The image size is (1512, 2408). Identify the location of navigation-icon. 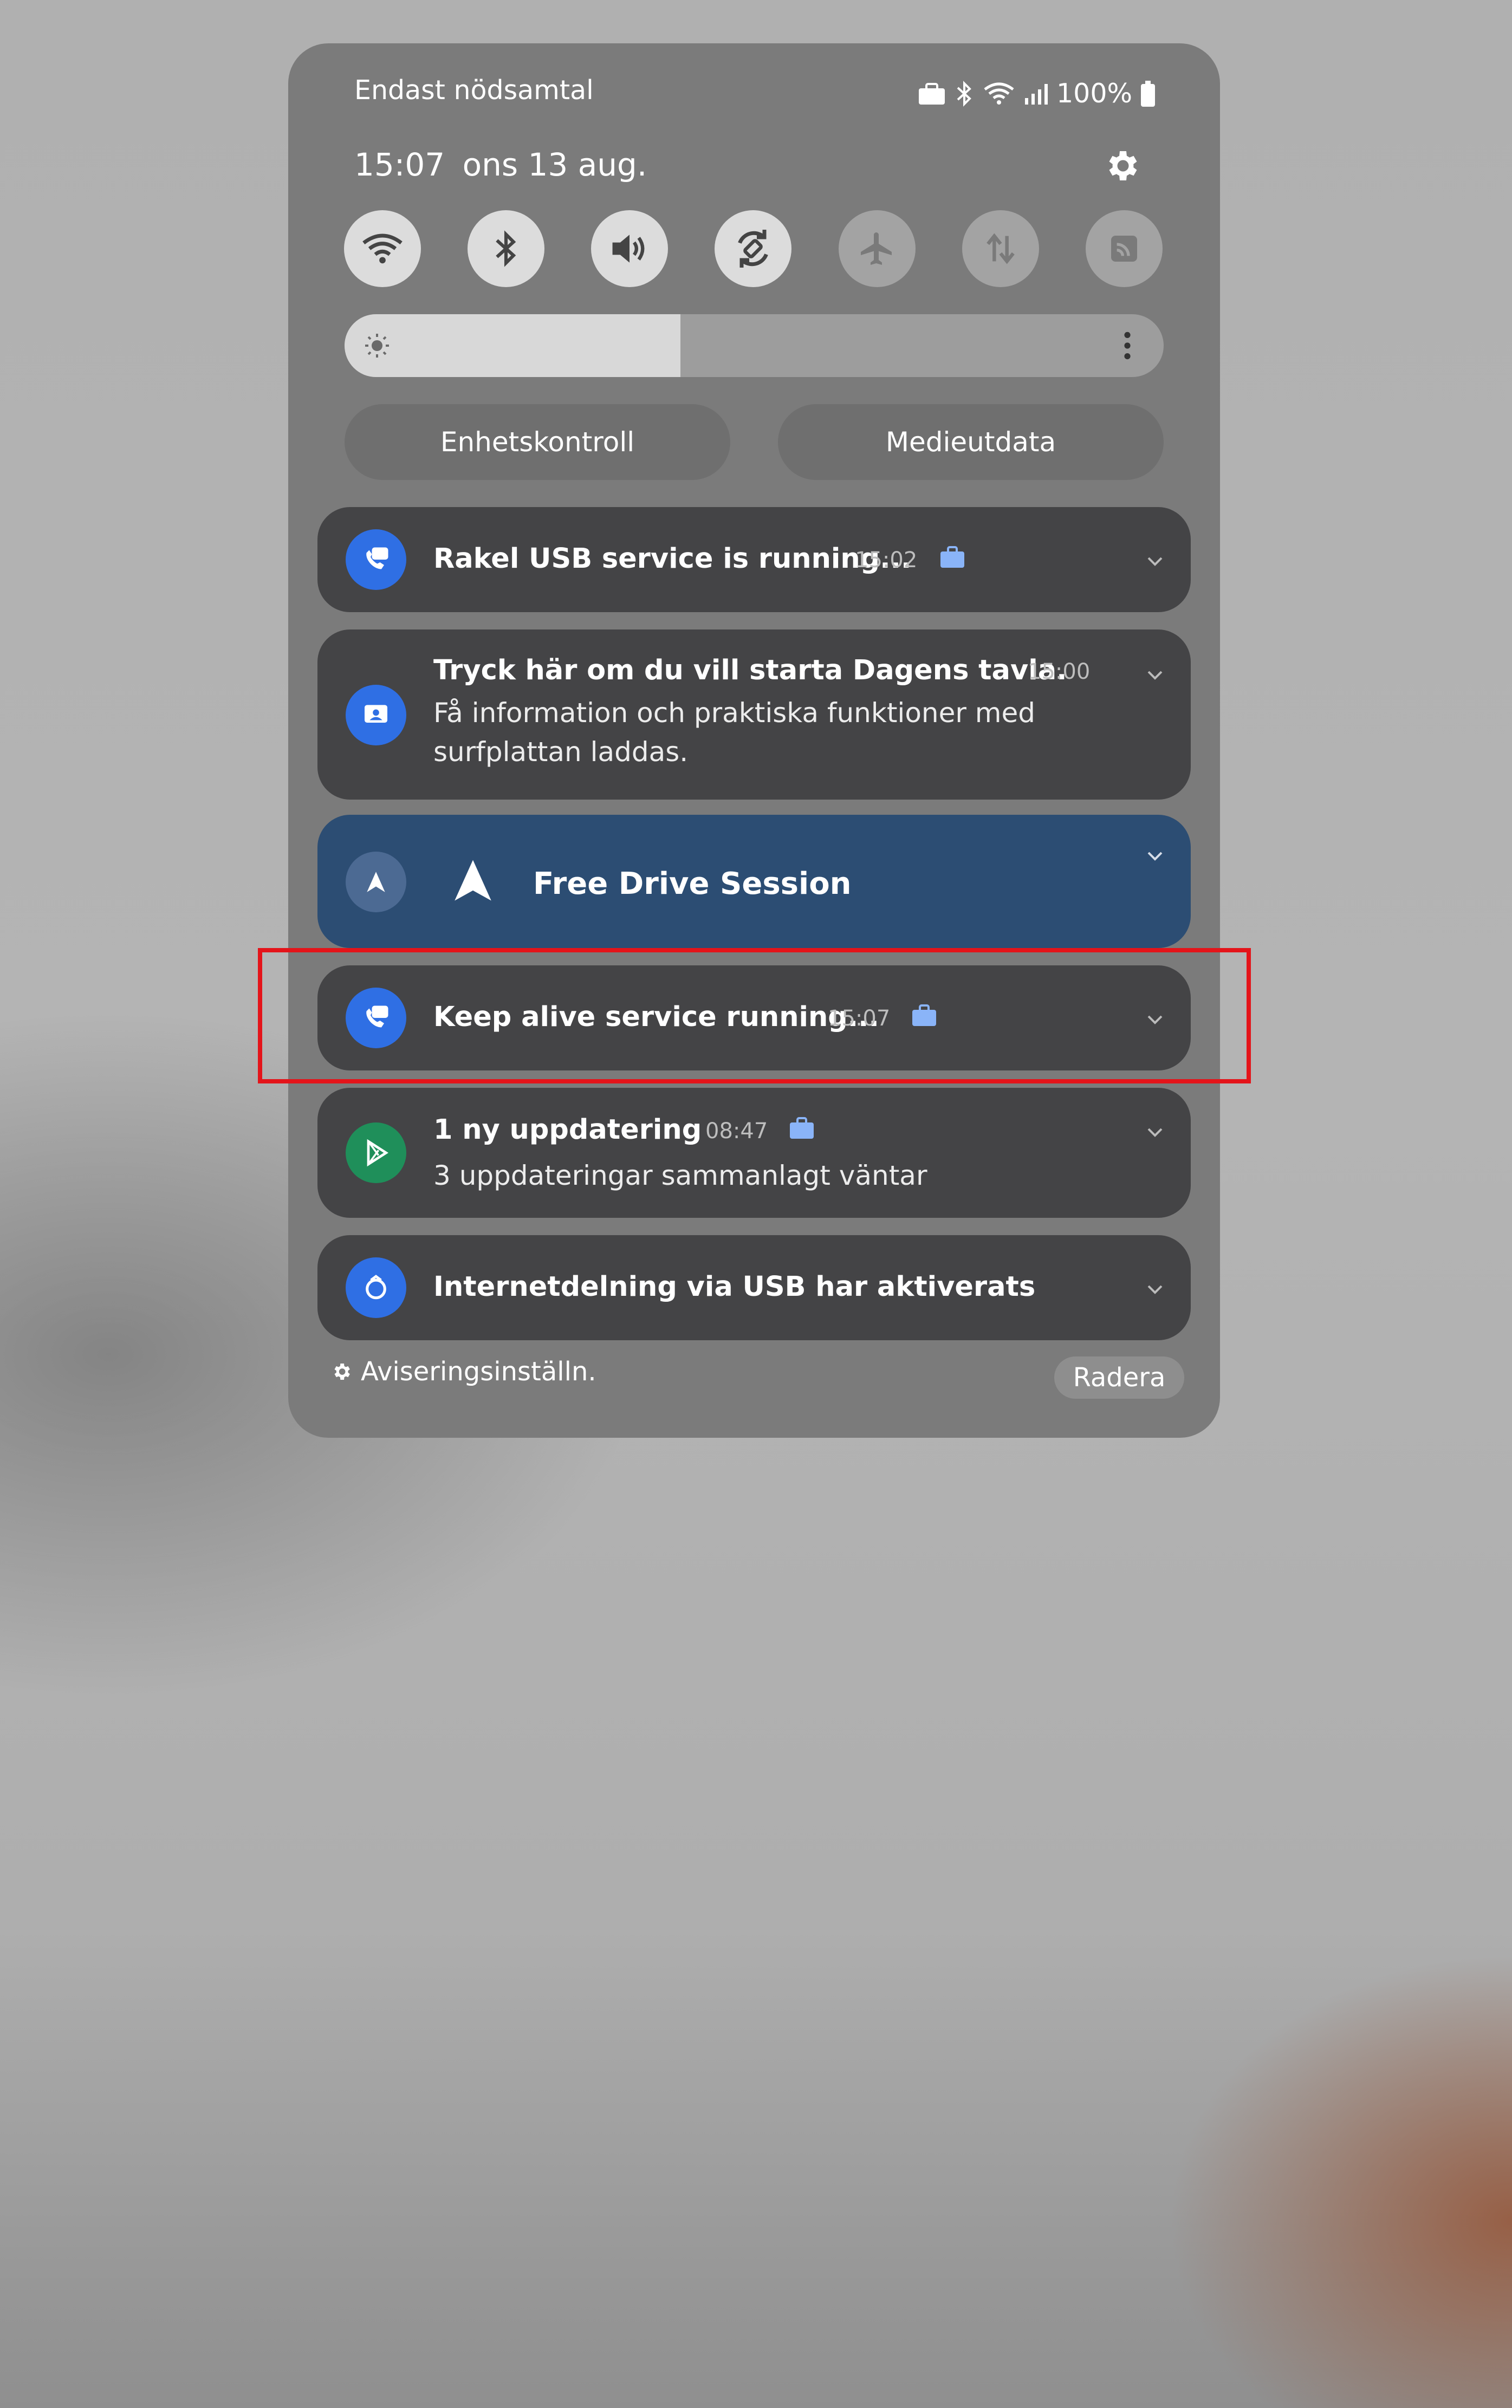
(473, 880).